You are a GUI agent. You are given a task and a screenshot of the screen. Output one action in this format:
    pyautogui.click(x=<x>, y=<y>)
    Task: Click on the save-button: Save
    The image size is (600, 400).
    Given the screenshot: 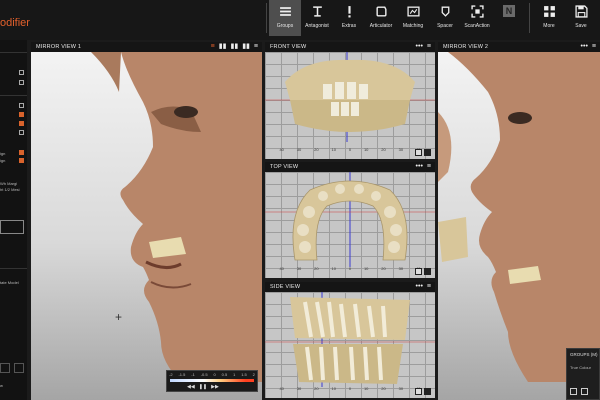 What is the action you would take?
    pyautogui.click(x=581, y=18)
    